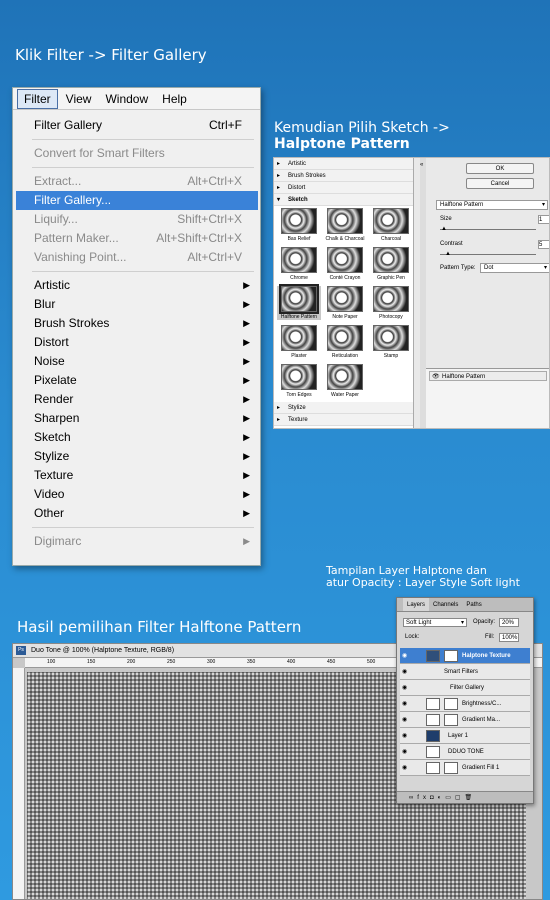  I want to click on pattern-type-select: Dot ▾, so click(514, 268).